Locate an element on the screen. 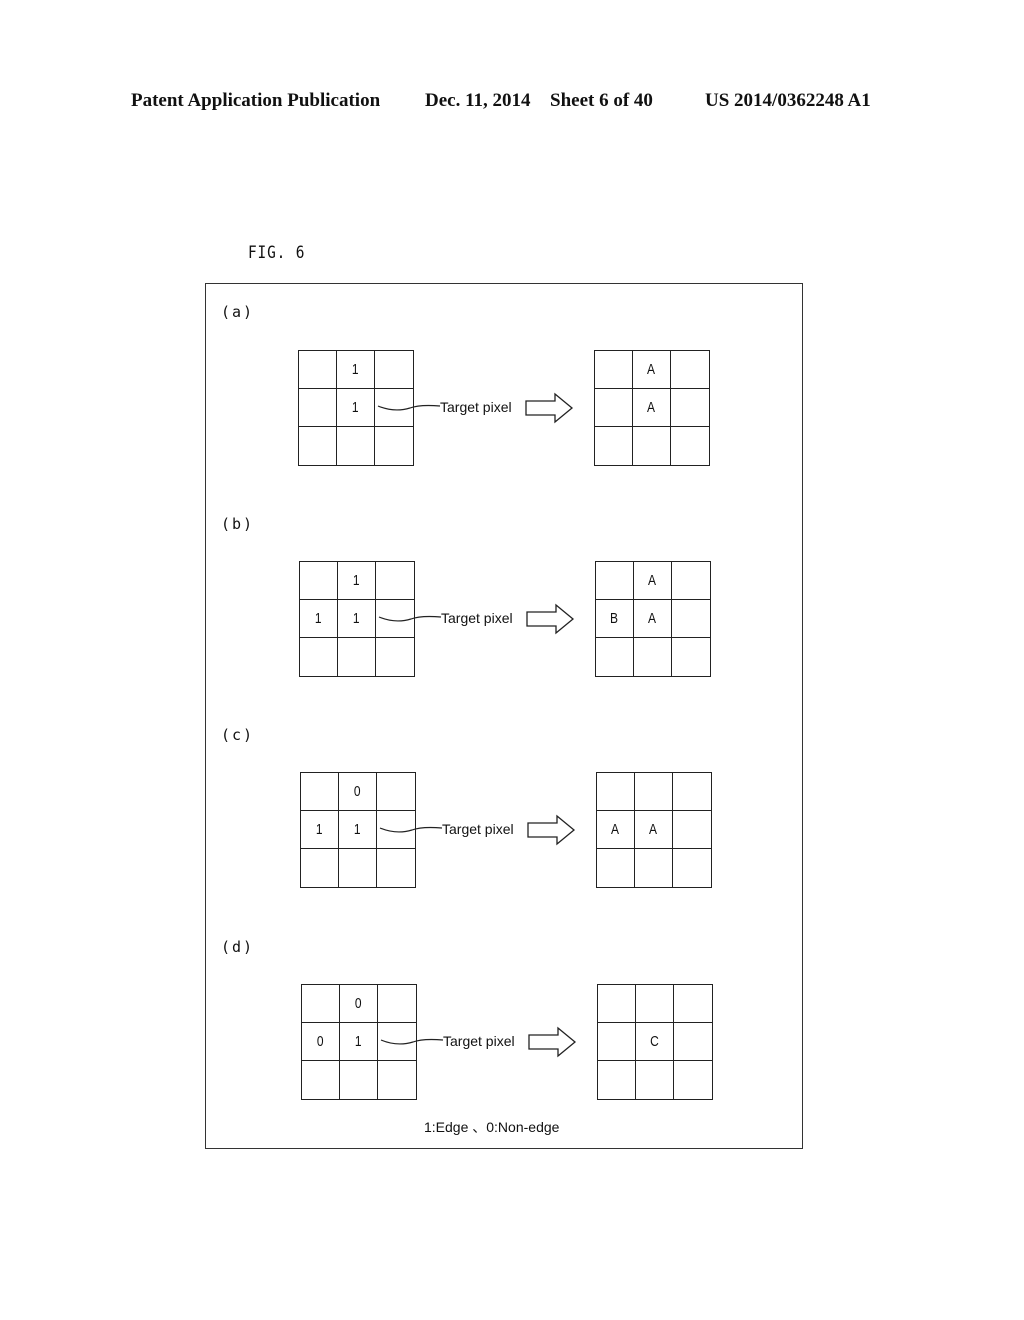 The image size is (1024, 1320). output-pixel-grid: A B A is located at coordinates (653, 619).